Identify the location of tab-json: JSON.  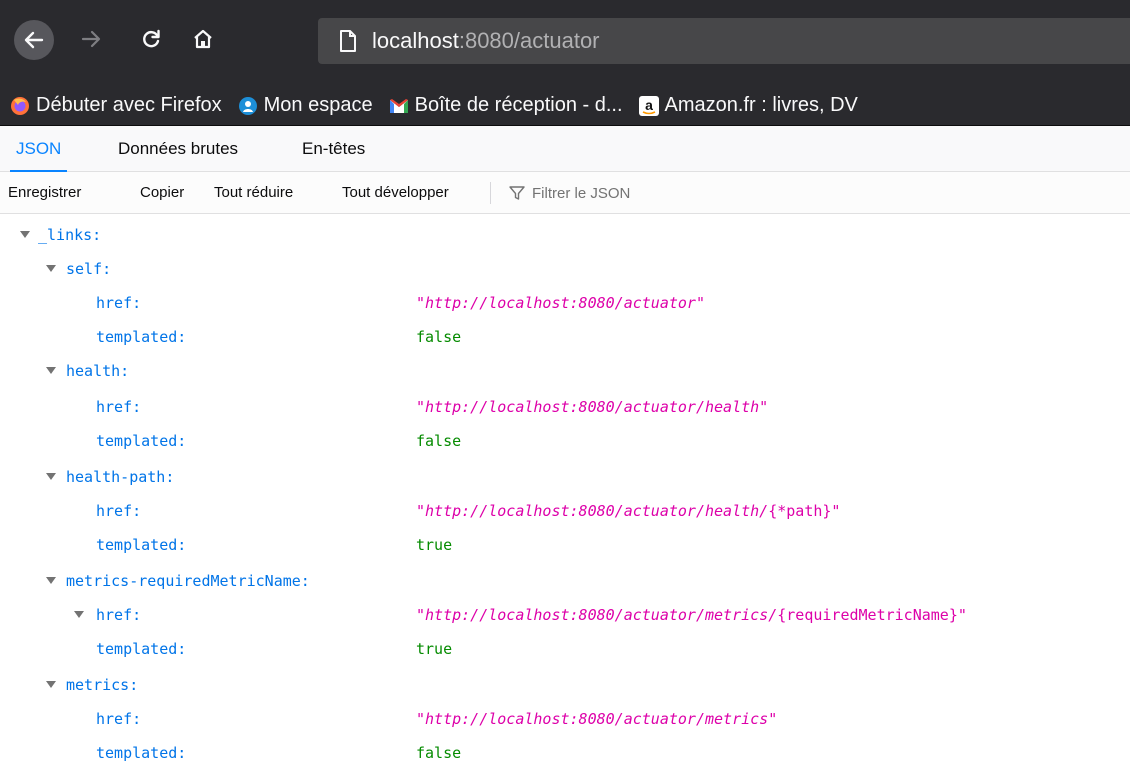
(38, 149).